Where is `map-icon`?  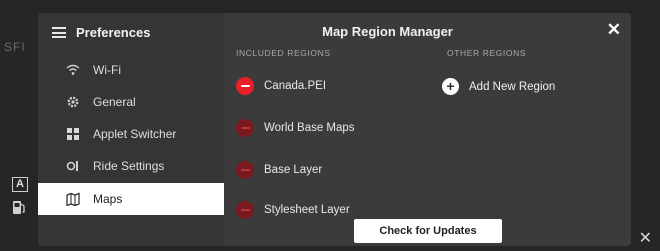
map-icon is located at coordinates (73, 199).